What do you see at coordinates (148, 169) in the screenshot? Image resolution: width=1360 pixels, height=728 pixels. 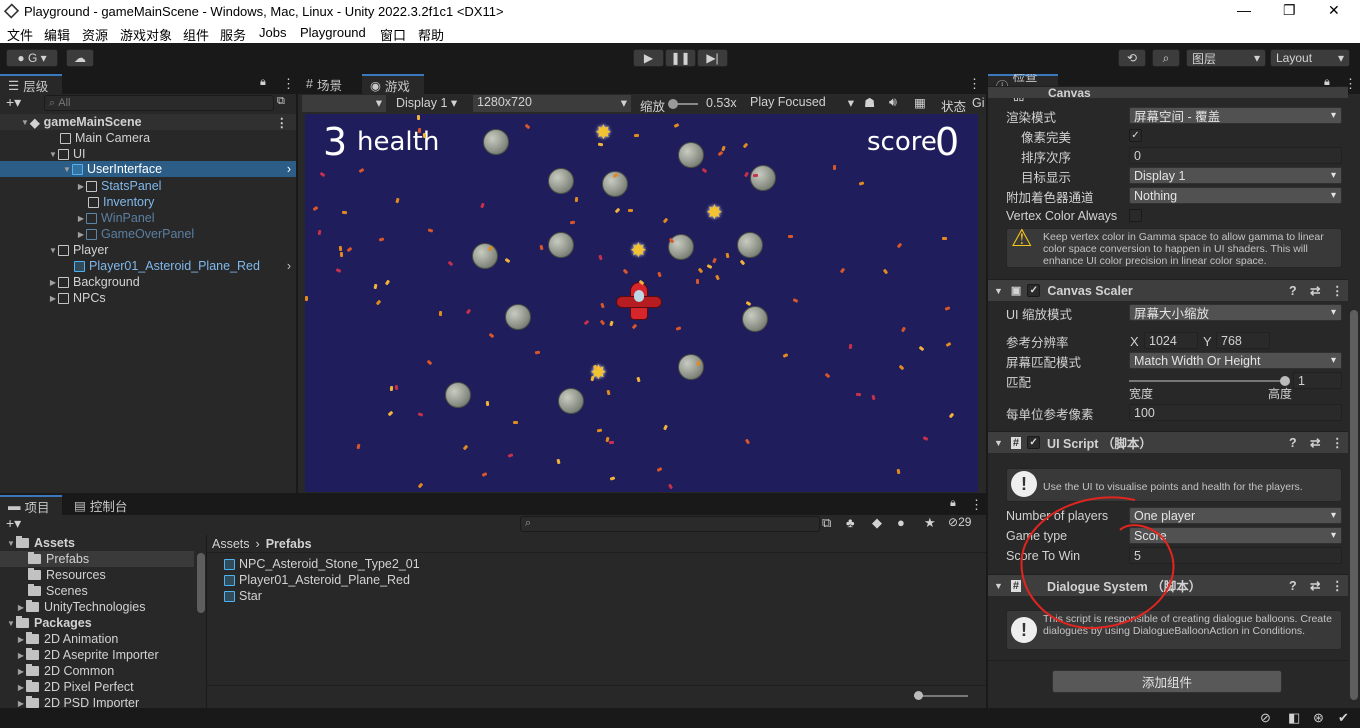 I see `hierarchy-item-userinterface: ▼ UserInterface ›` at bounding box center [148, 169].